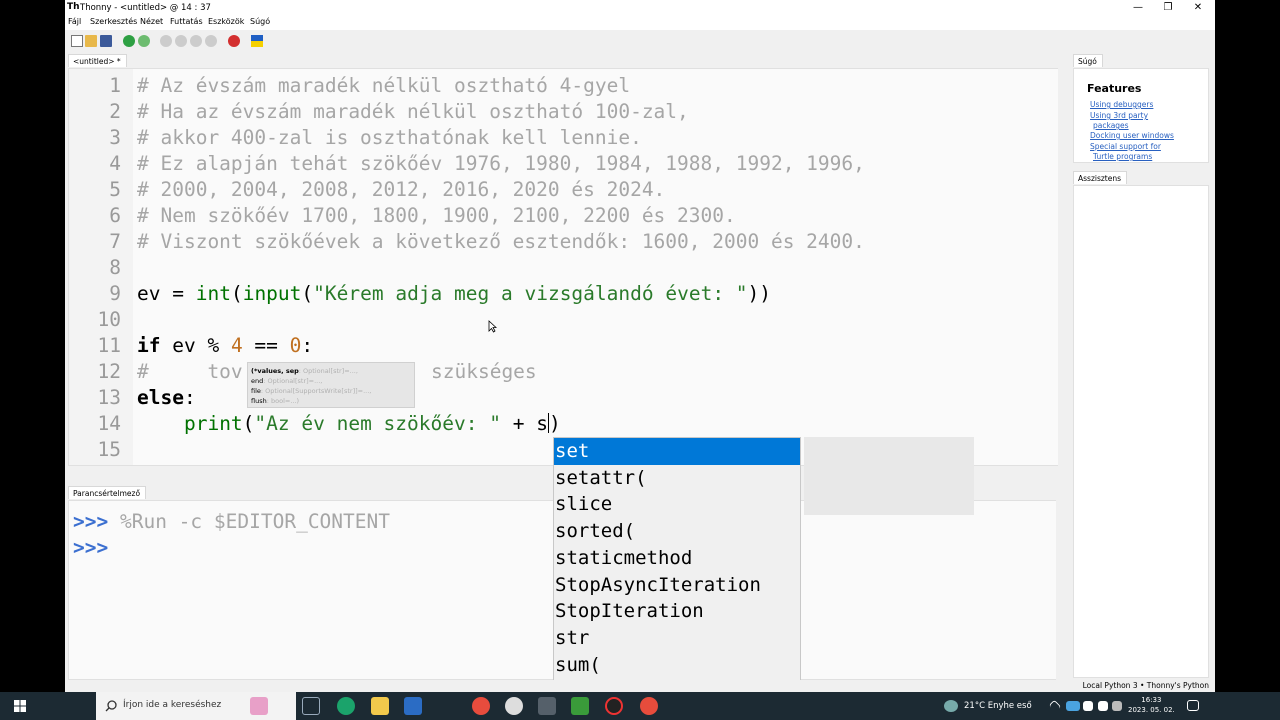 This screenshot has height=720, width=1280. I want to click on volume-icon, so click(1103, 706).